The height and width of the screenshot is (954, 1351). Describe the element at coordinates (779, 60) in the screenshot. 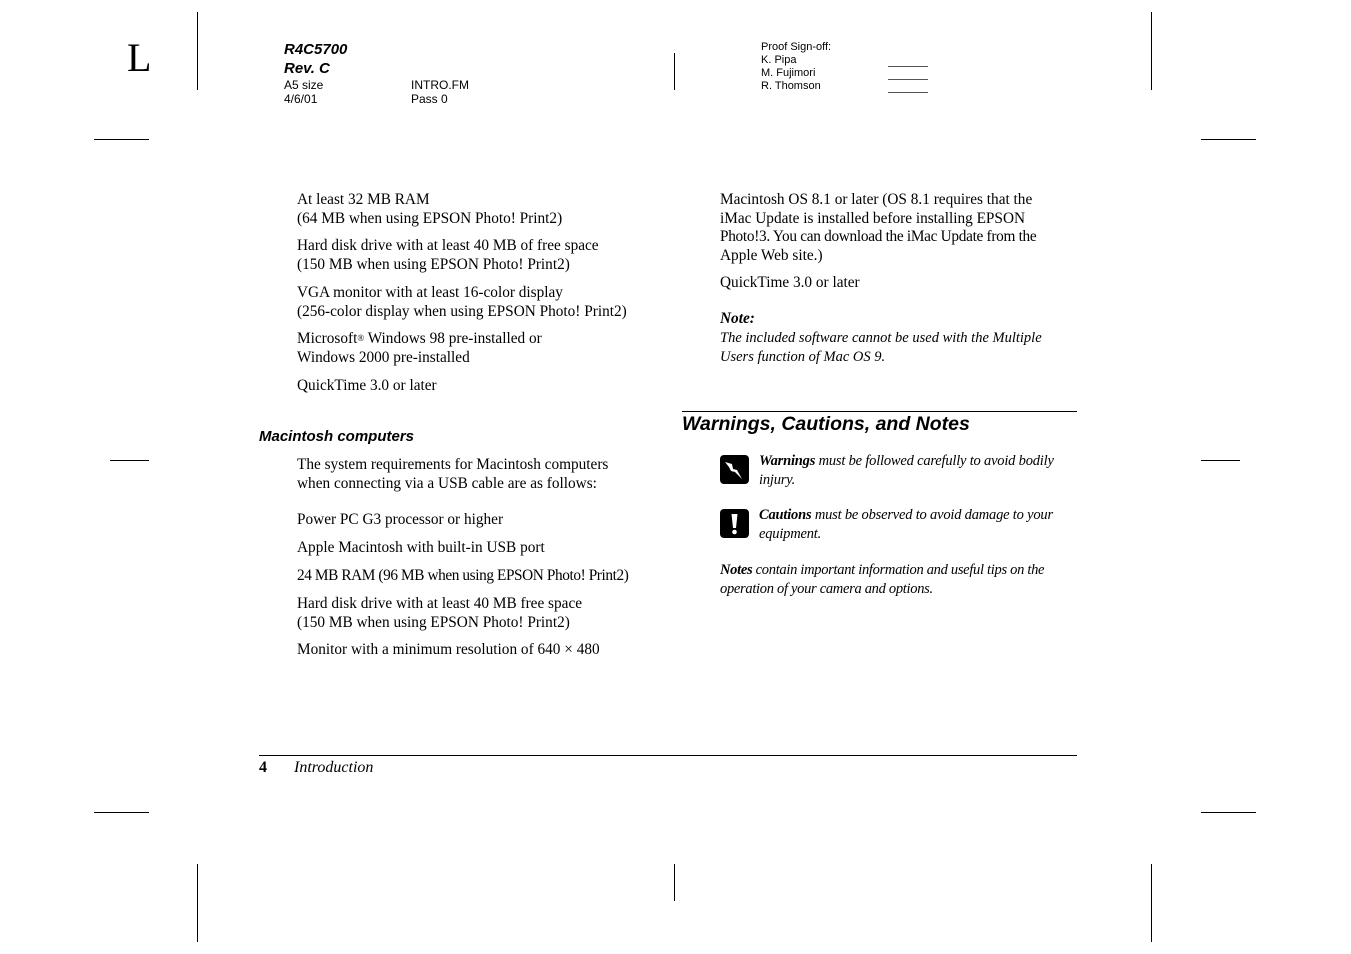

I see `signoff-name: K. Pipa` at that location.